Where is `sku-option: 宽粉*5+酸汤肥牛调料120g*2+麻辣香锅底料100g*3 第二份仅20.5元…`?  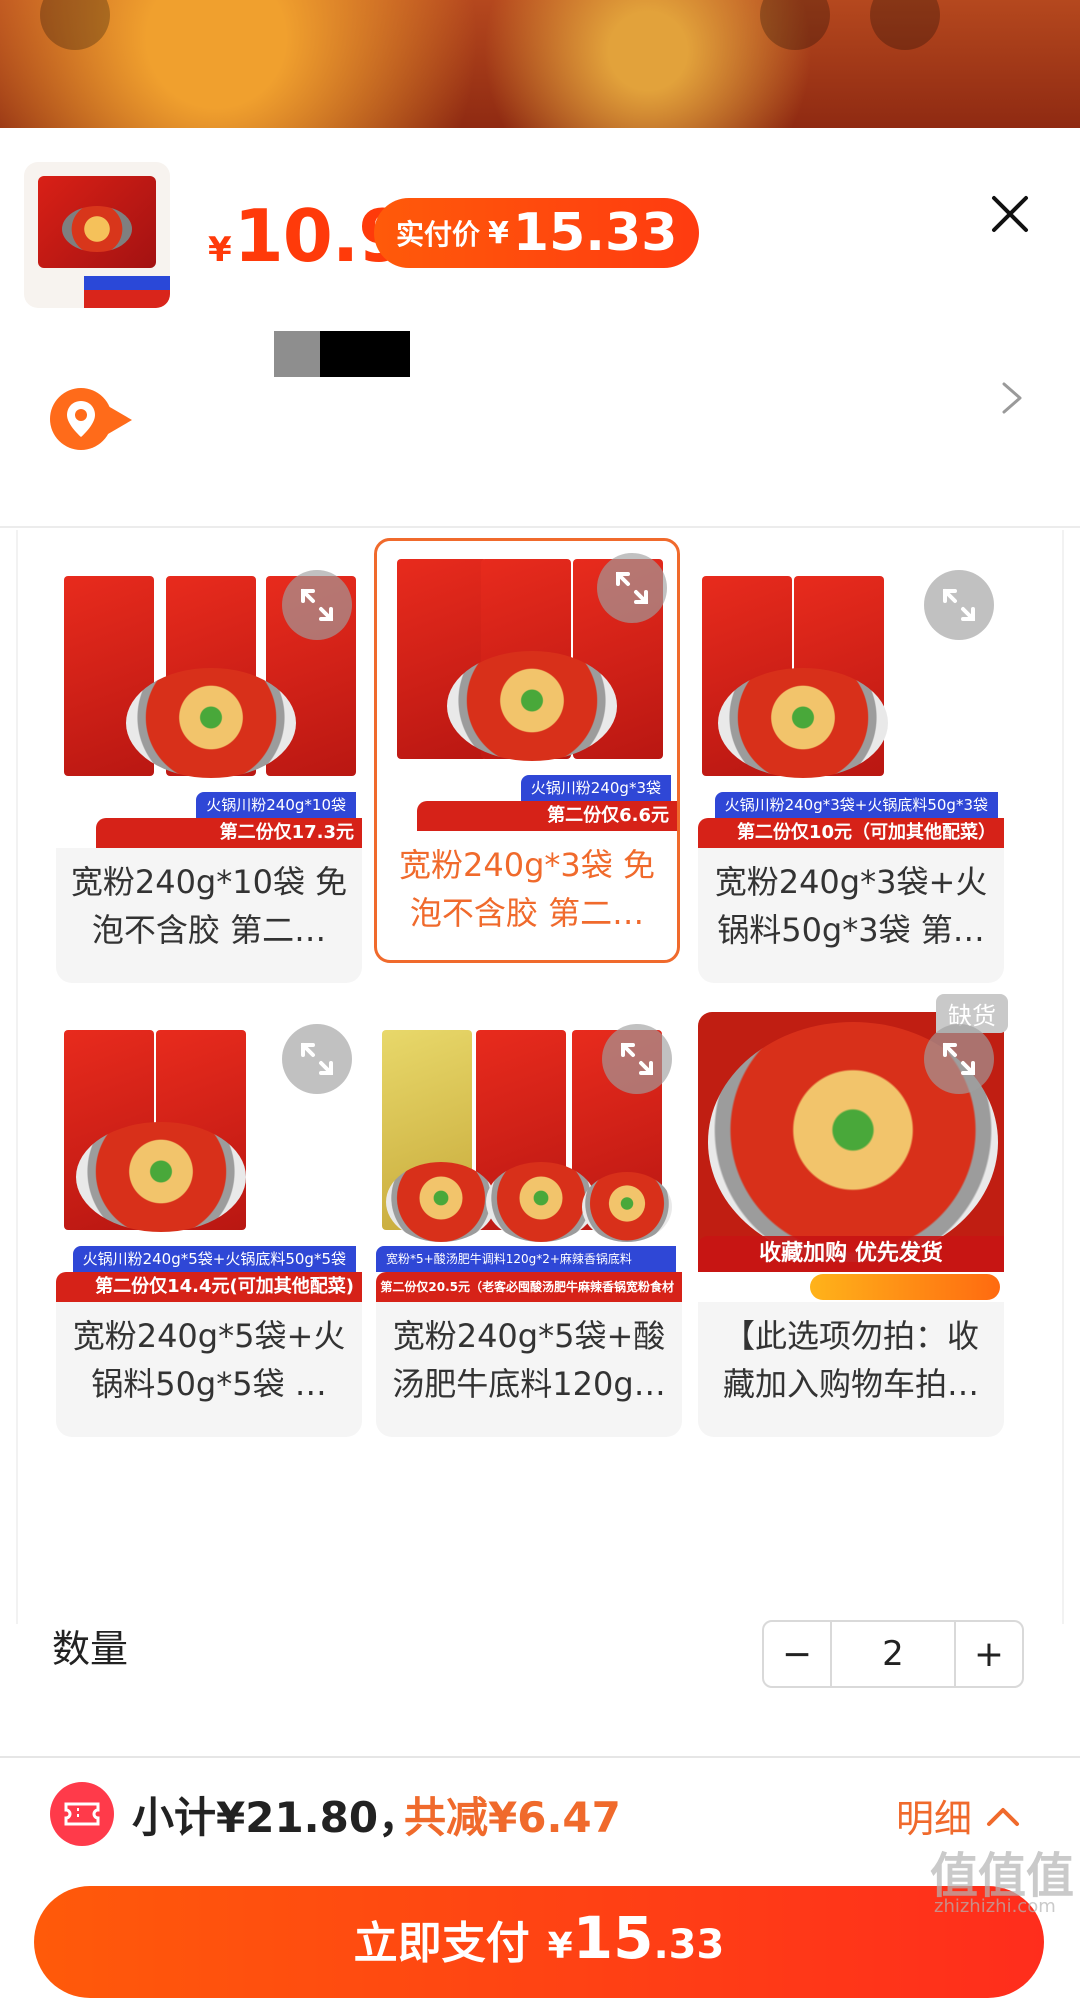 sku-option: 宽粉*5+酸汤肥牛调料120g*2+麻辣香锅底料100g*3 第二份仅20.5元… is located at coordinates (529, 1224).